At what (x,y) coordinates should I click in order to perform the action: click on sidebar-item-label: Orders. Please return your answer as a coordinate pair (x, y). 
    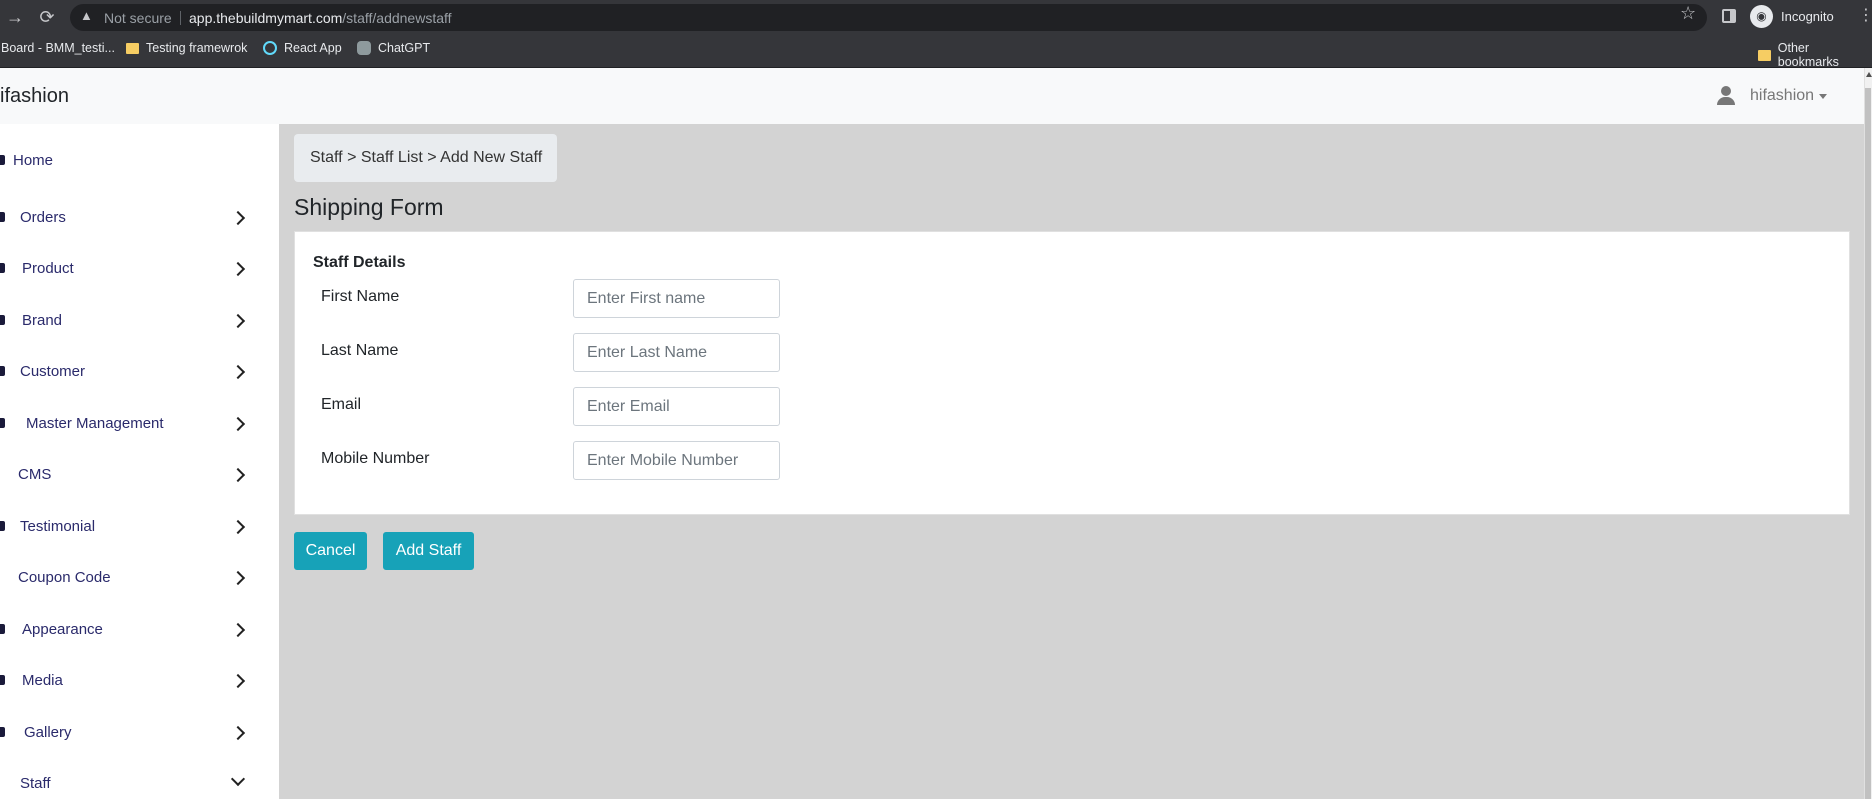
    Looking at the image, I should click on (43, 217).